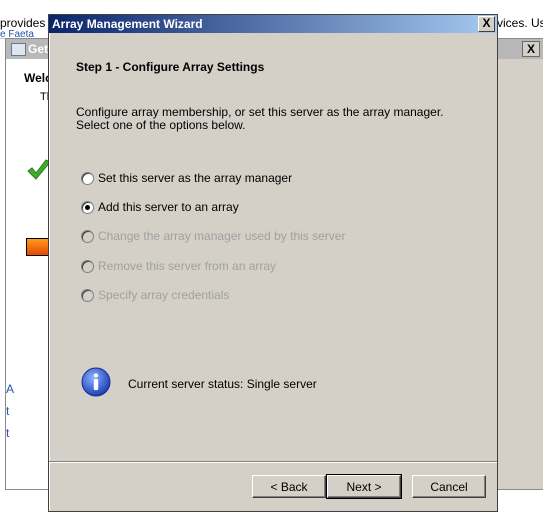 This screenshot has height=518, width=543. I want to click on background-window-title: Get, so click(38, 49).